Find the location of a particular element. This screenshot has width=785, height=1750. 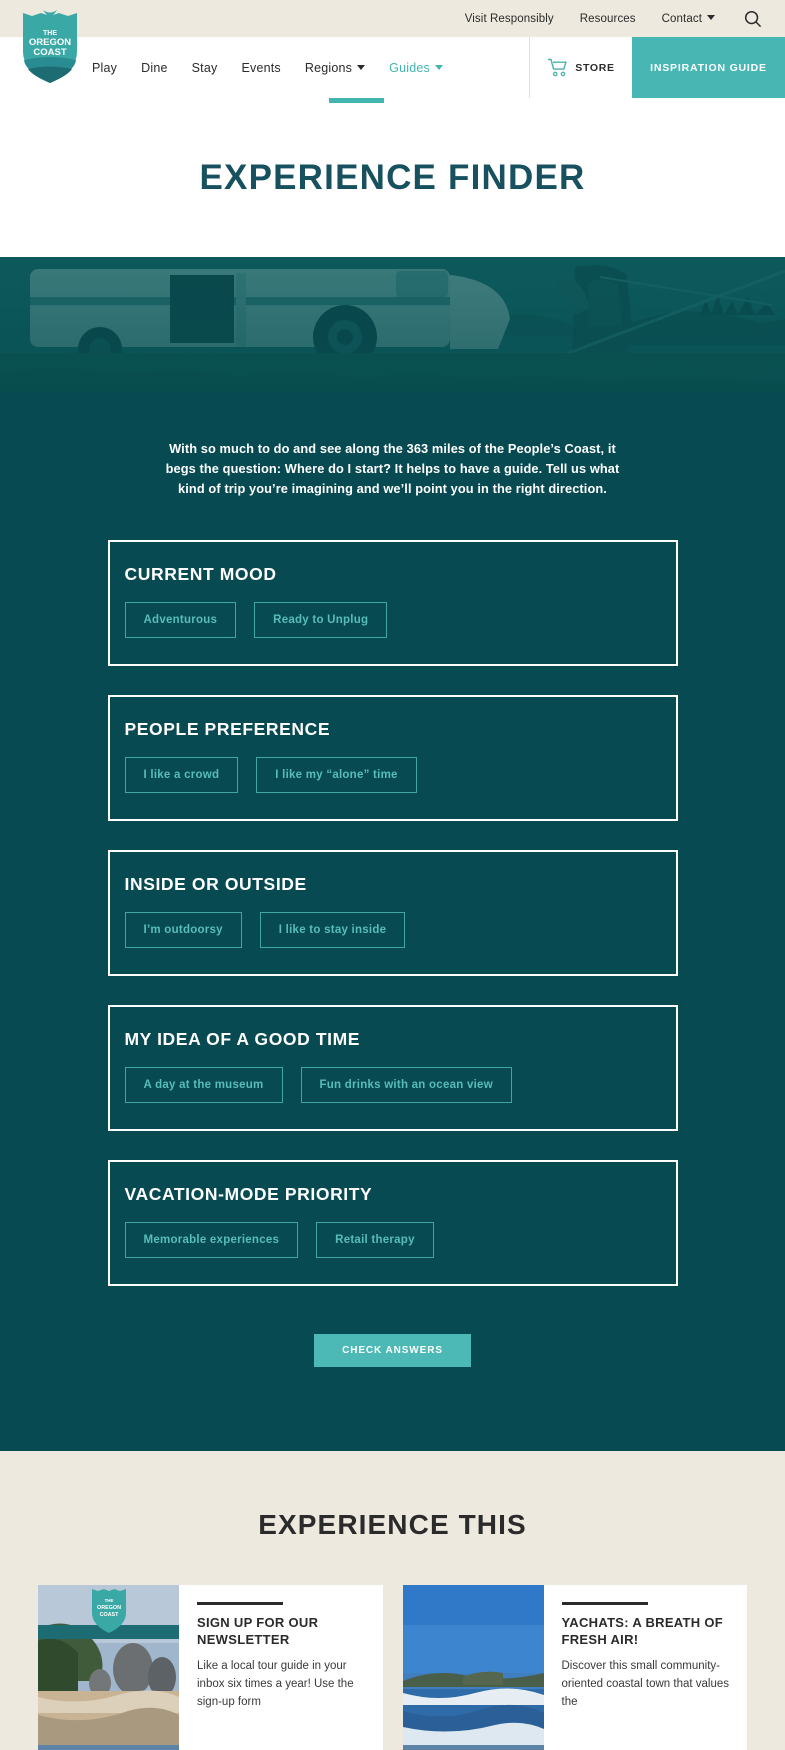

experience-card-title: YACHATS: A BREATH OF FRESH AIR! is located at coordinates (642, 1631).